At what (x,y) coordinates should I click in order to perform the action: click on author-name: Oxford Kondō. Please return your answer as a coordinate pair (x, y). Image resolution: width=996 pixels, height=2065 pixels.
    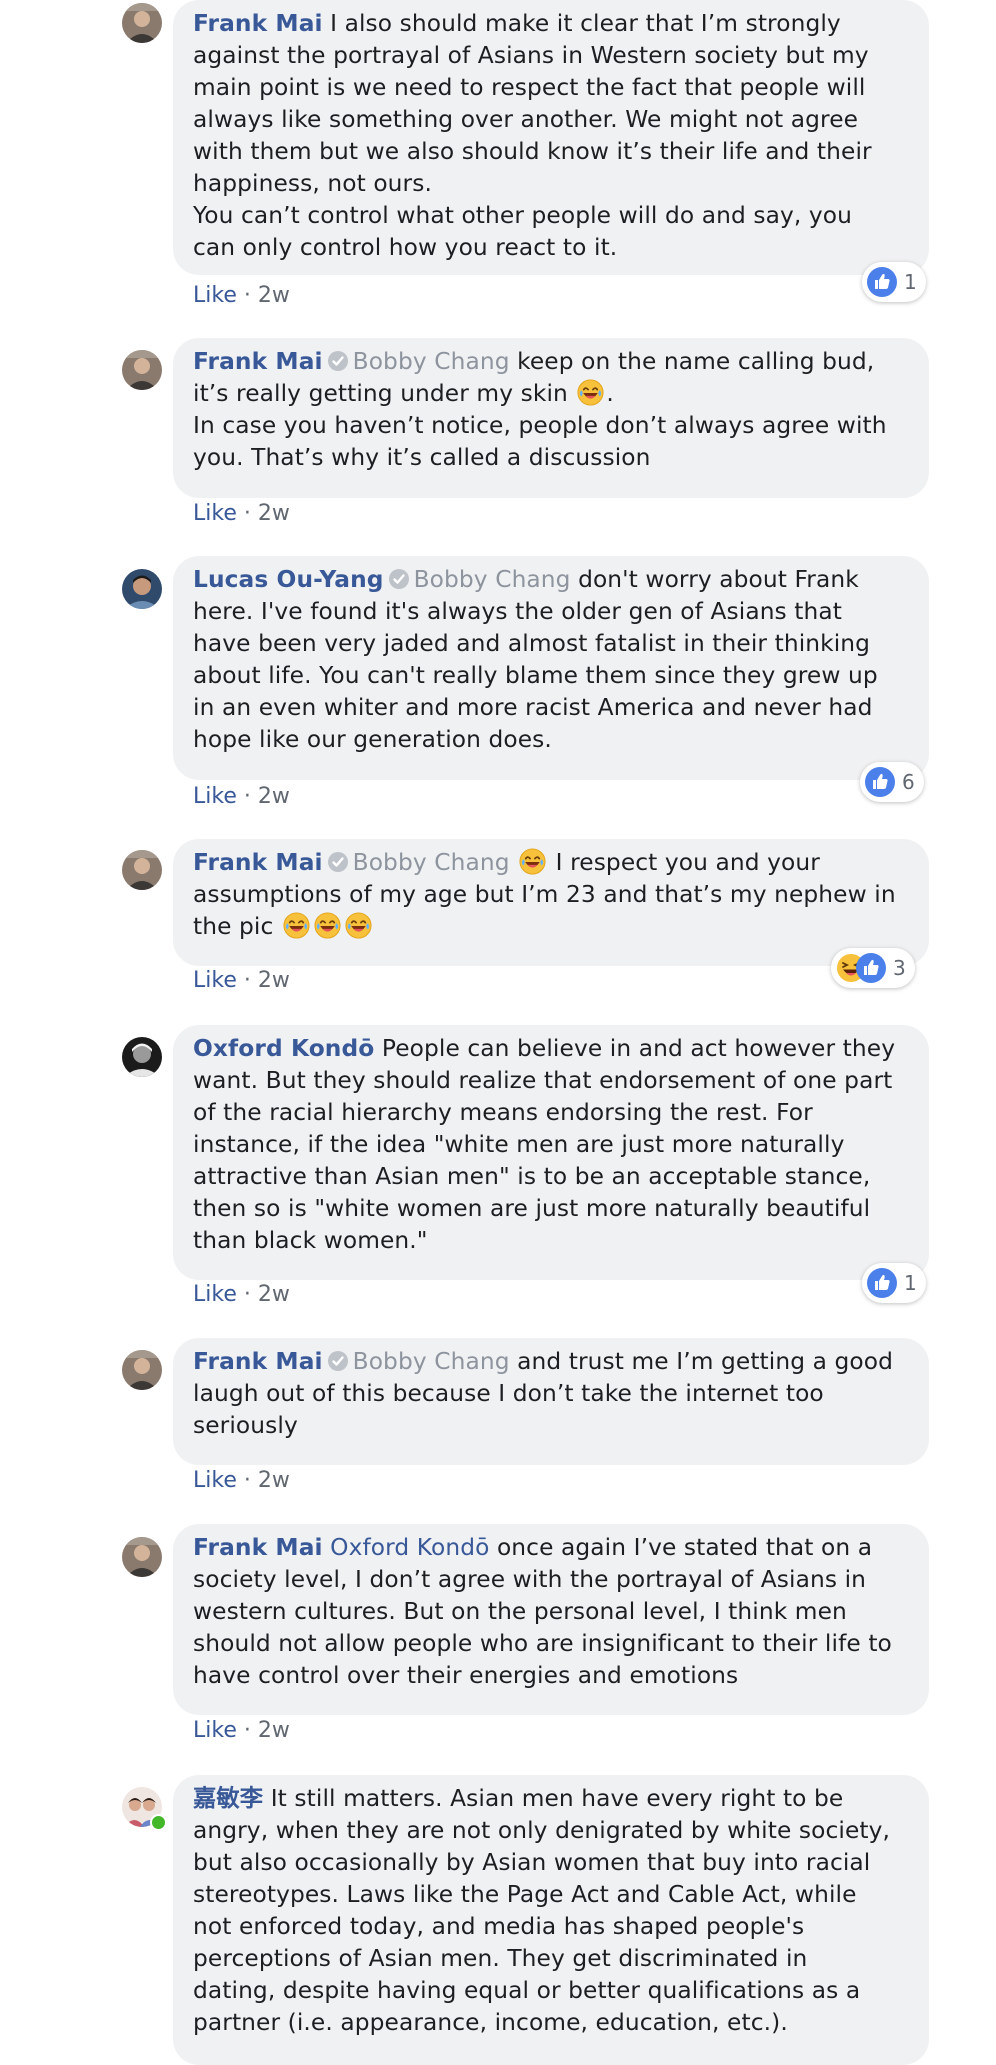
    Looking at the image, I should click on (283, 1048).